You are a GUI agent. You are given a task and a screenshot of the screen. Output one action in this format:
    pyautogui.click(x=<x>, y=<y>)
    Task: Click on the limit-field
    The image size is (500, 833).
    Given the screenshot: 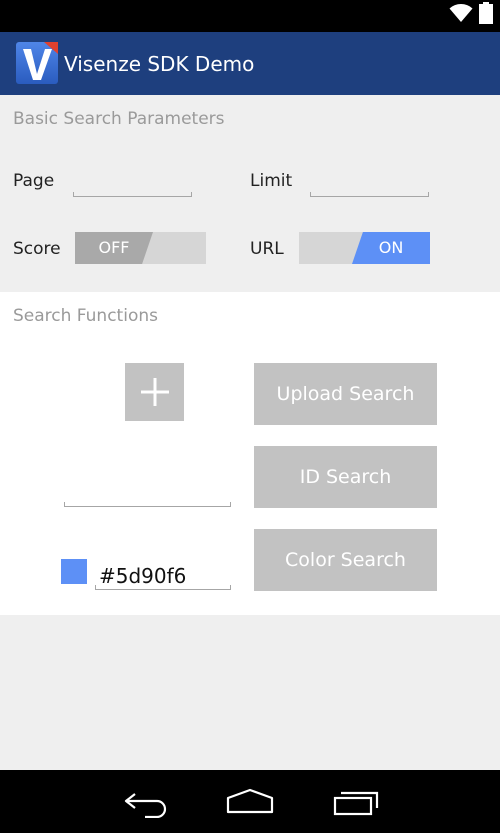 What is the action you would take?
    pyautogui.click(x=369, y=184)
    